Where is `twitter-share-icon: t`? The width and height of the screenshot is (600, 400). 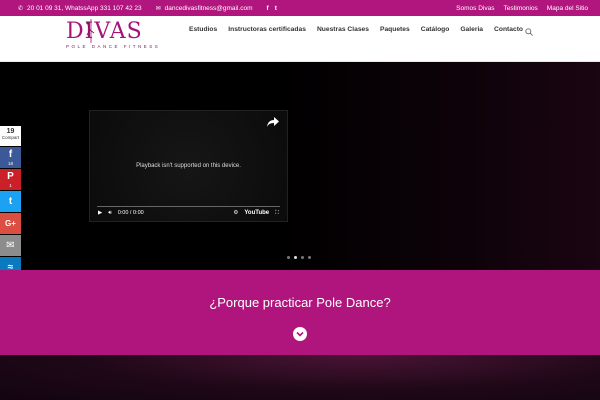 twitter-share-icon: t is located at coordinates (10, 201).